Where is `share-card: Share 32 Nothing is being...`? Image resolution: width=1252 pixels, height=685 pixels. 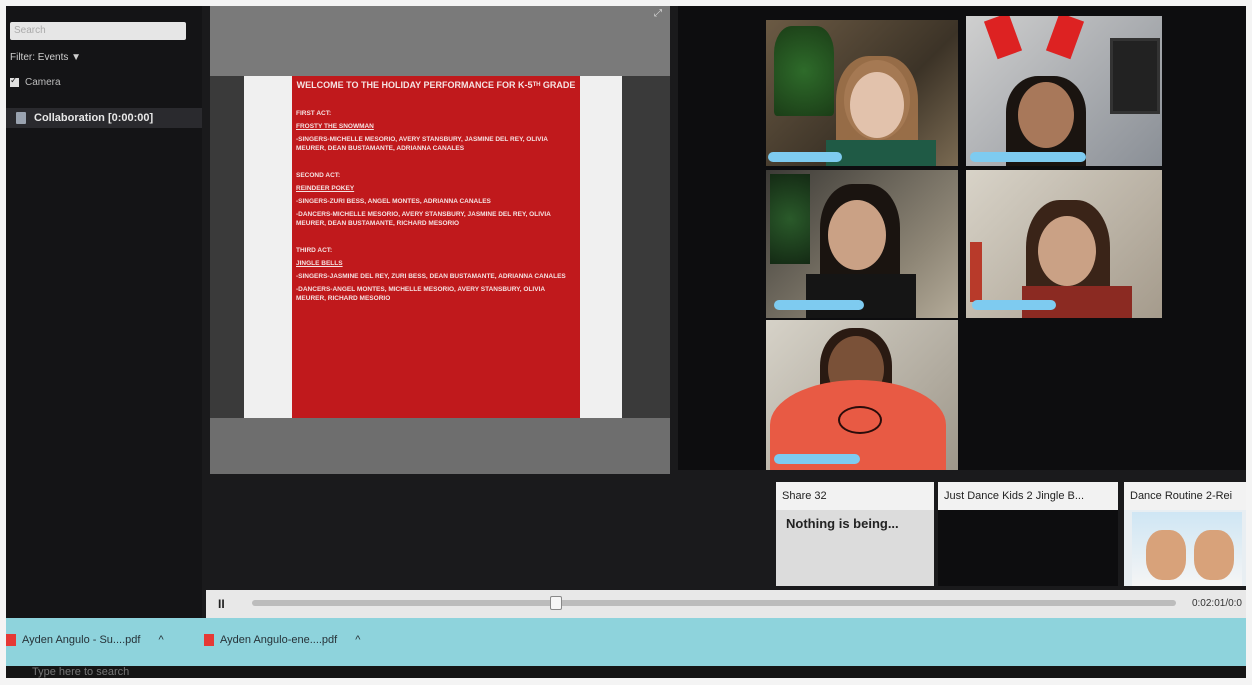 share-card: Share 32 Nothing is being... is located at coordinates (855, 534).